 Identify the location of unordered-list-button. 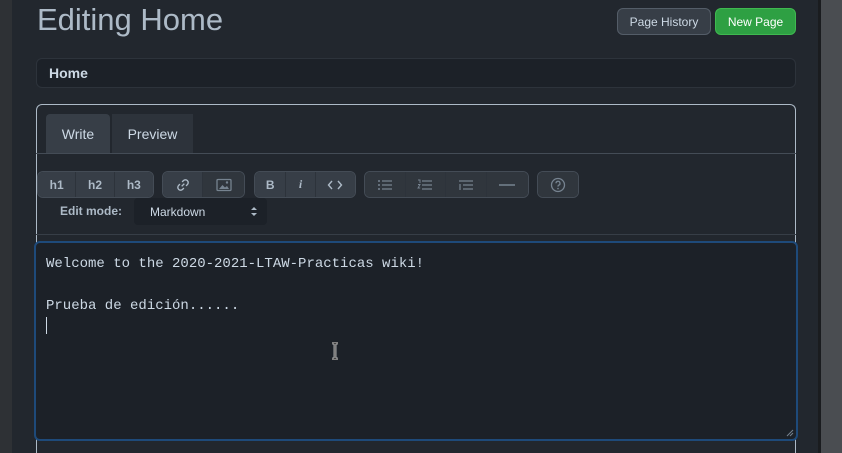
(385, 184).